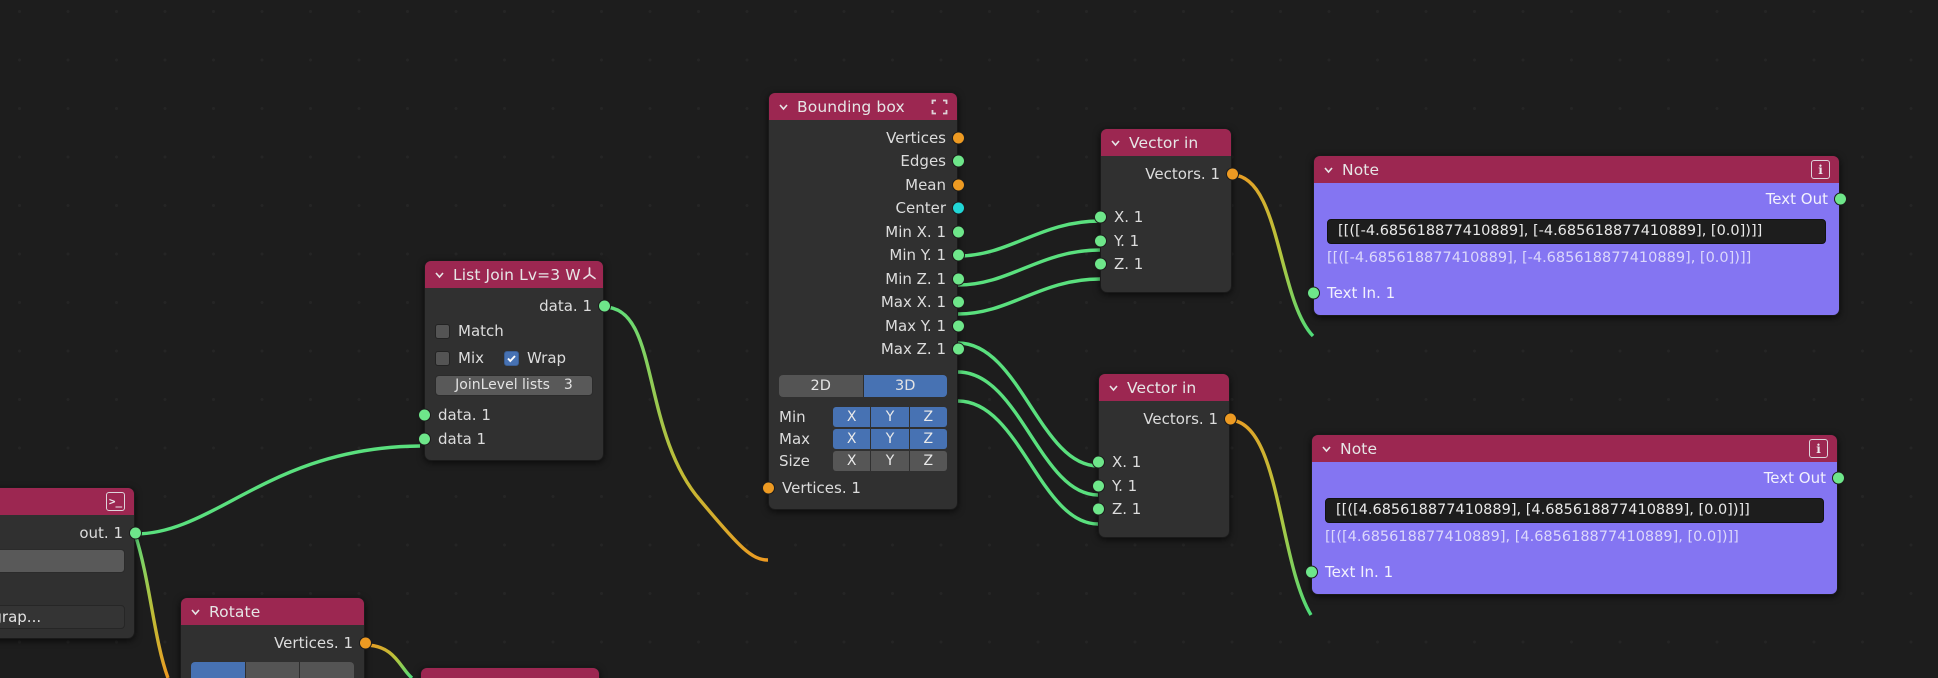 Image resolution: width=1938 pixels, height=678 pixels. Describe the element at coordinates (867, 138) in the screenshot. I see `socket-row-vertices: Vertices` at that location.